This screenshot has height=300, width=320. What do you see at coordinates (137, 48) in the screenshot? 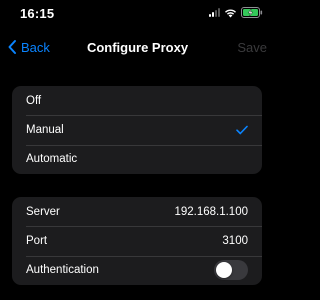
I see `navigation-bar: Back Configure Proxy Save` at bounding box center [137, 48].